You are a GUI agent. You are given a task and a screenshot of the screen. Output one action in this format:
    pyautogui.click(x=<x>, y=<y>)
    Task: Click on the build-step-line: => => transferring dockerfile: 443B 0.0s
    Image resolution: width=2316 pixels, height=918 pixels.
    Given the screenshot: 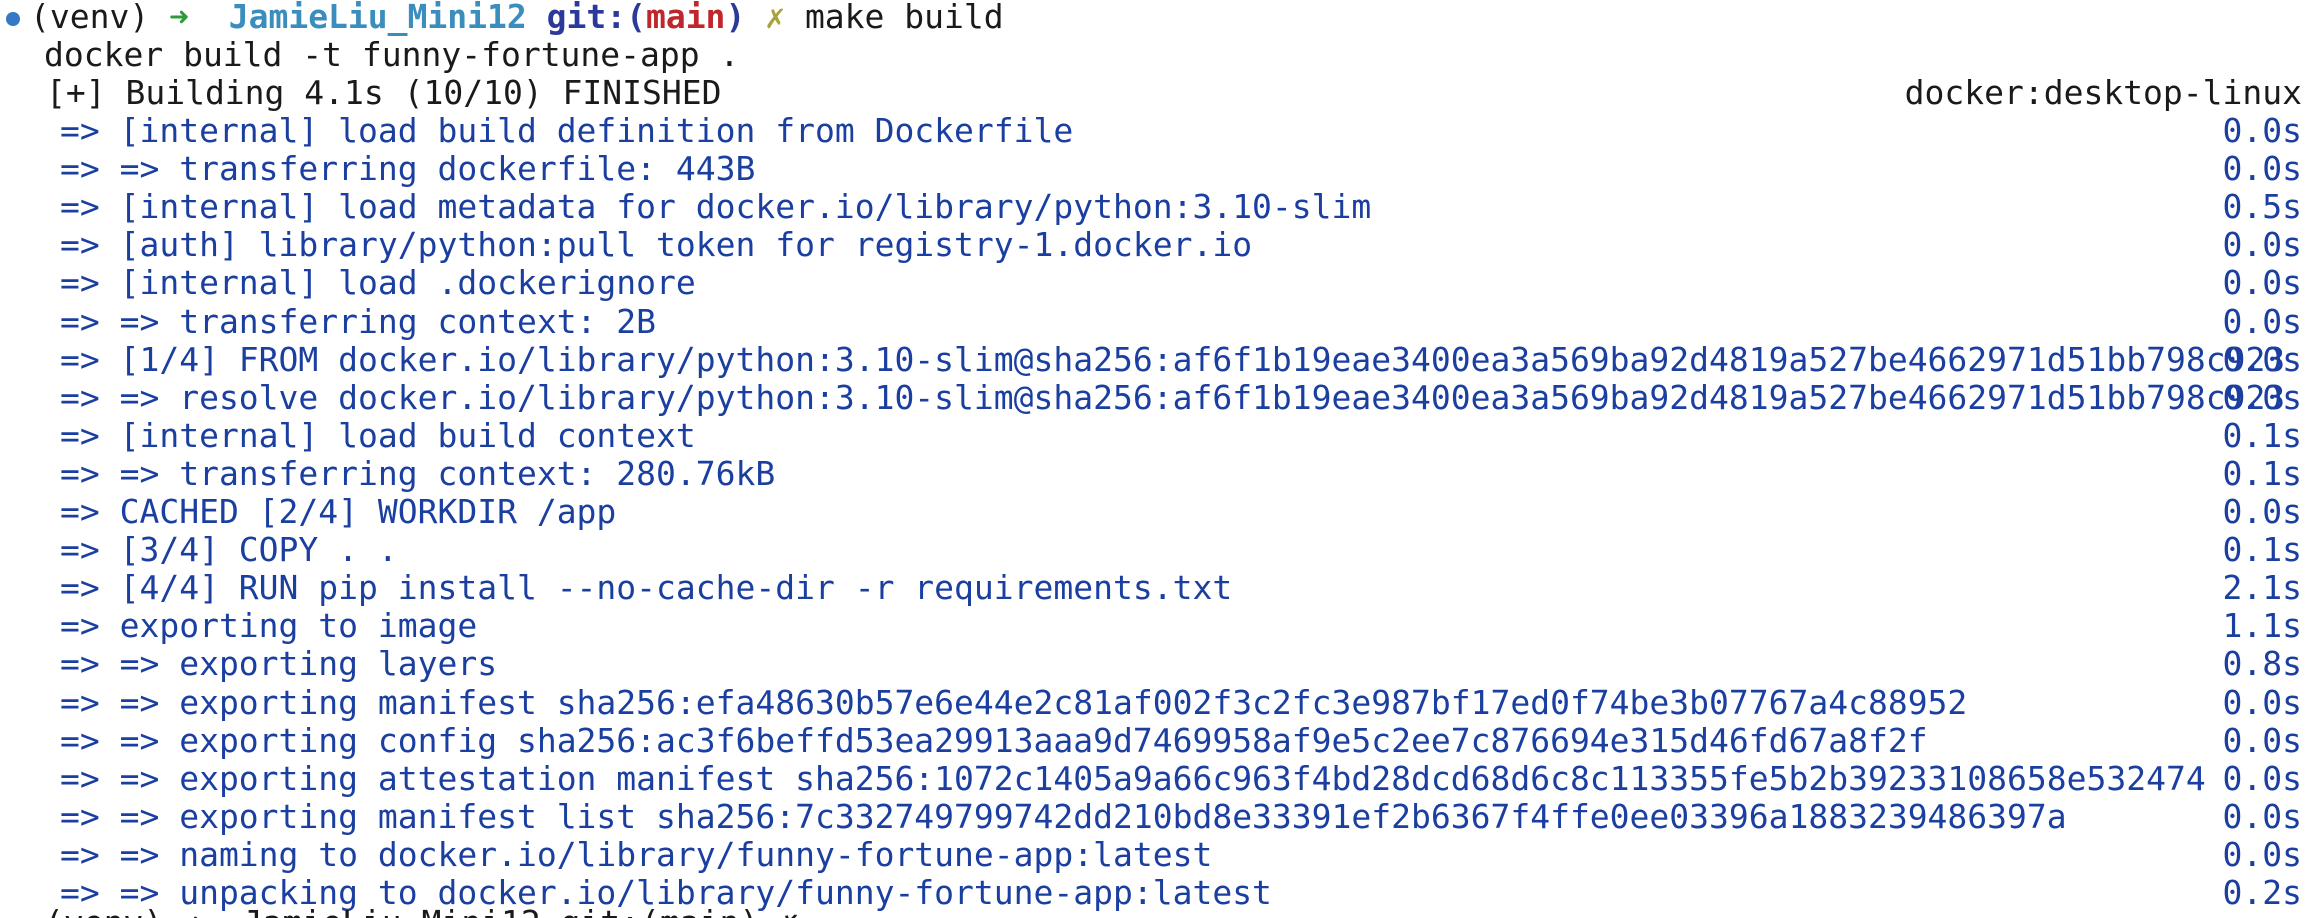 What is the action you would take?
    pyautogui.click(x=1181, y=169)
    